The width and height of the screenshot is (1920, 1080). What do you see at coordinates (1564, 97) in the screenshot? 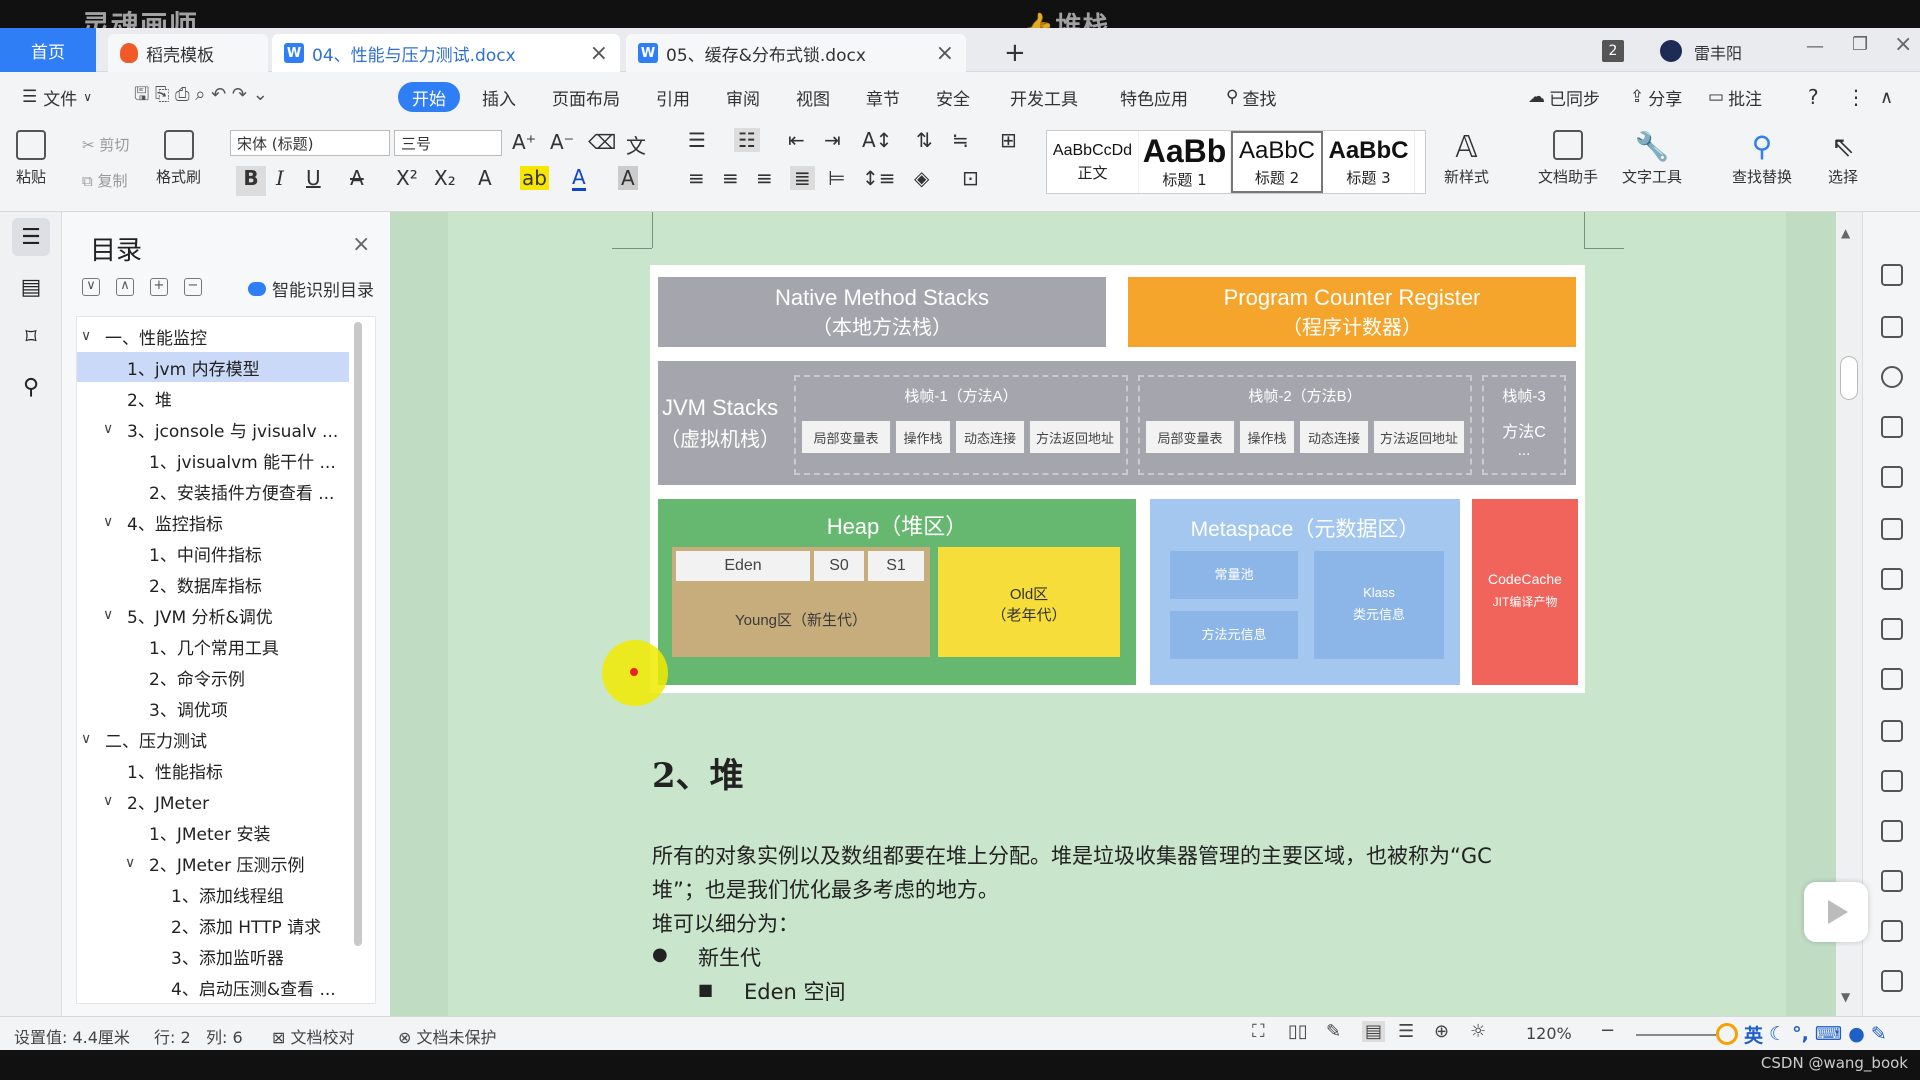
I see `sync-status: ☁ 已同步` at bounding box center [1564, 97].